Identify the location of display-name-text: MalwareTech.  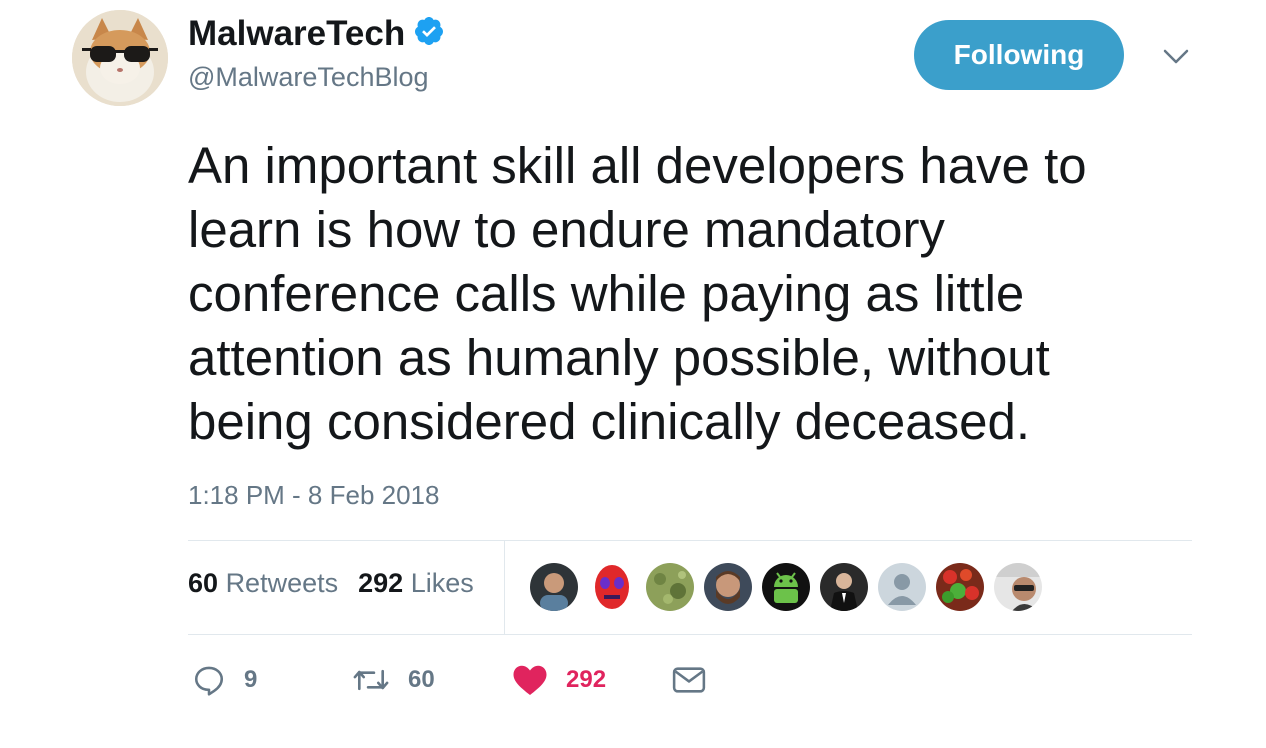
(297, 33).